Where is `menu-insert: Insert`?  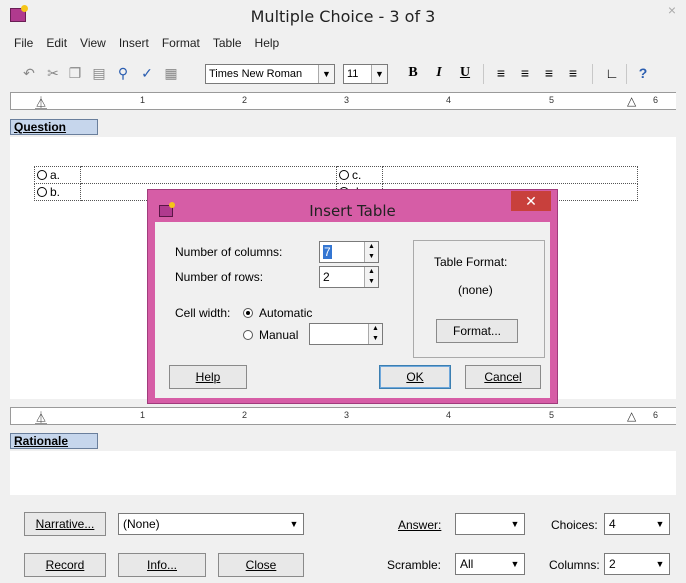
menu-insert: Insert is located at coordinates (134, 46).